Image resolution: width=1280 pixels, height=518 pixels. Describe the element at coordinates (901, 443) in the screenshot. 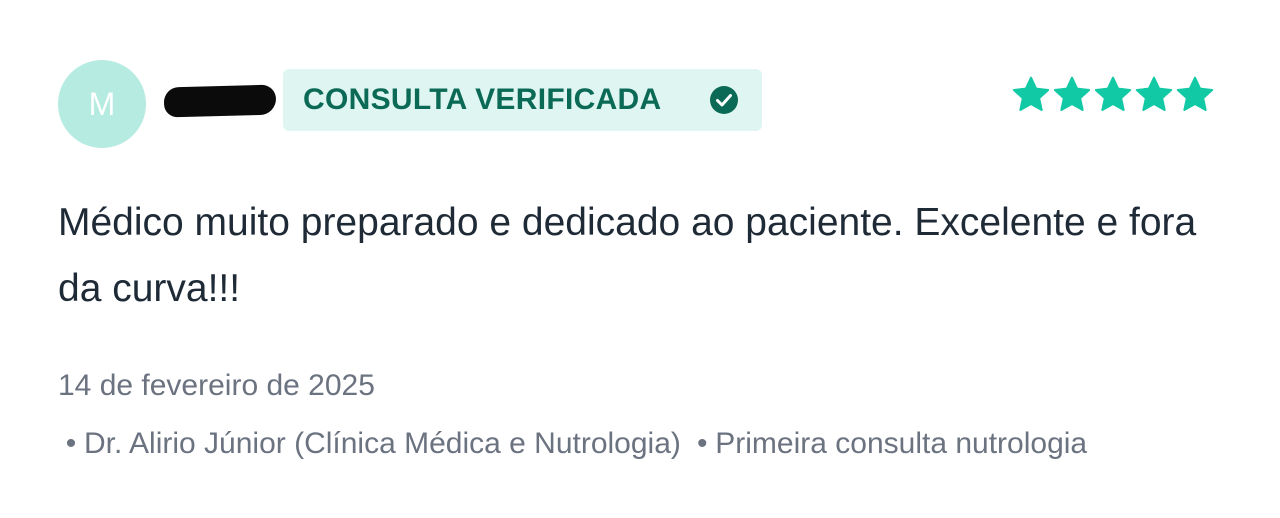

I see `service-name: Primeira consulta nutrologia` at that location.